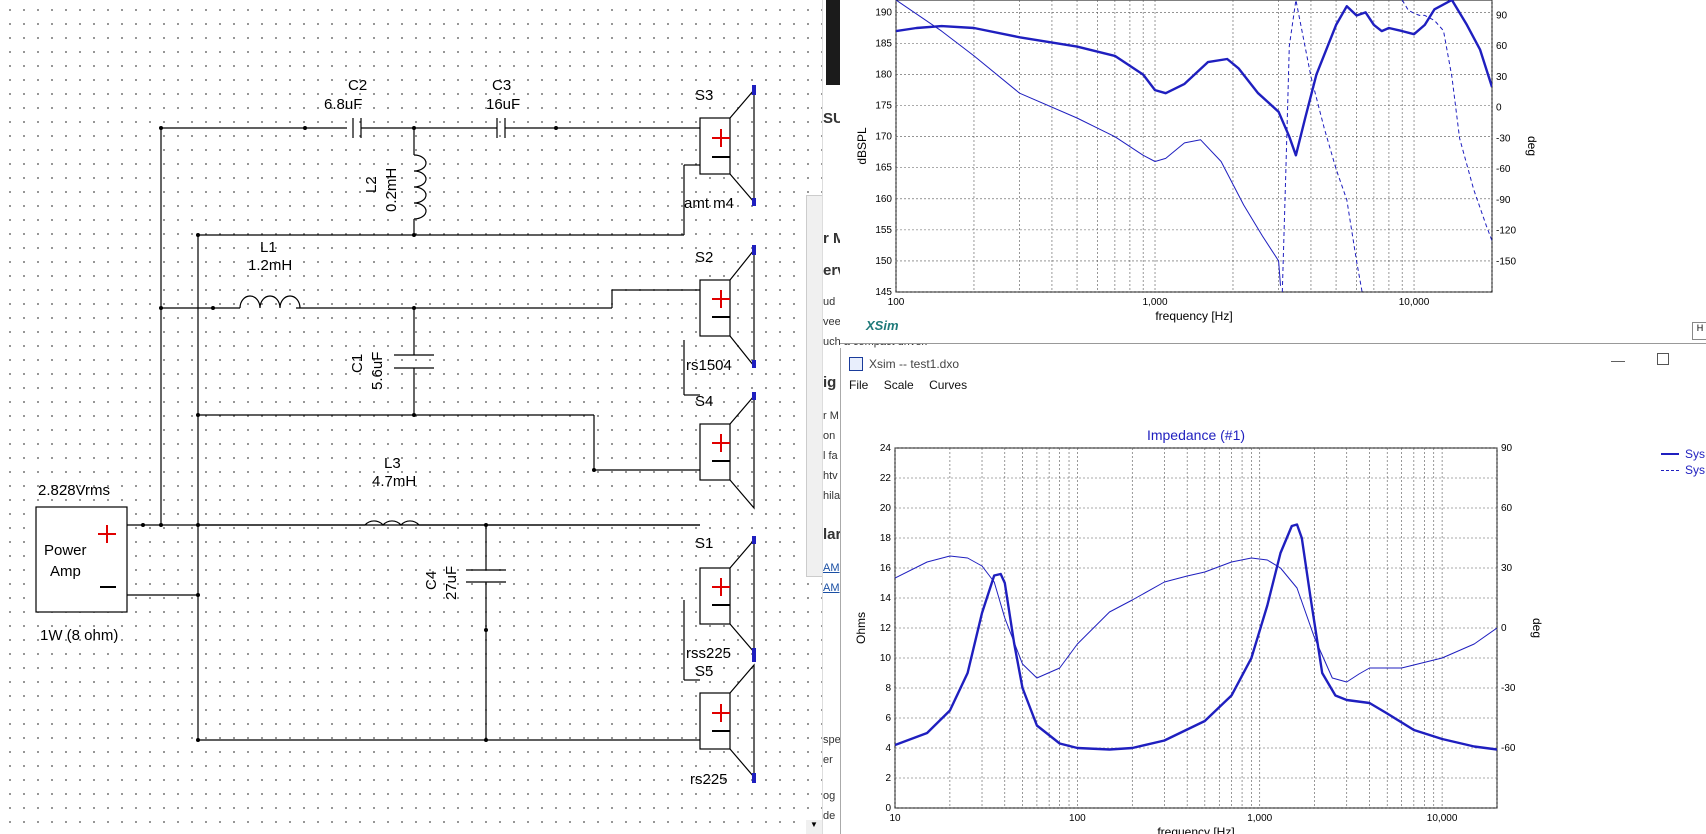 This screenshot has width=1706, height=834. What do you see at coordinates (886, 478) in the screenshot?
I see `y-tick-label: 22` at bounding box center [886, 478].